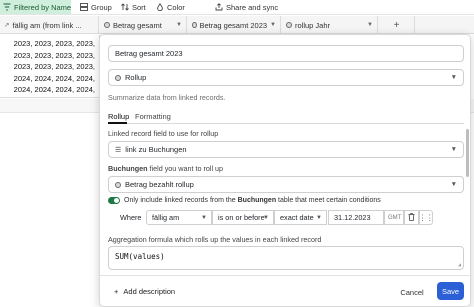  Describe the element at coordinates (176, 7) in the screenshot. I see `color-label: Color` at that location.